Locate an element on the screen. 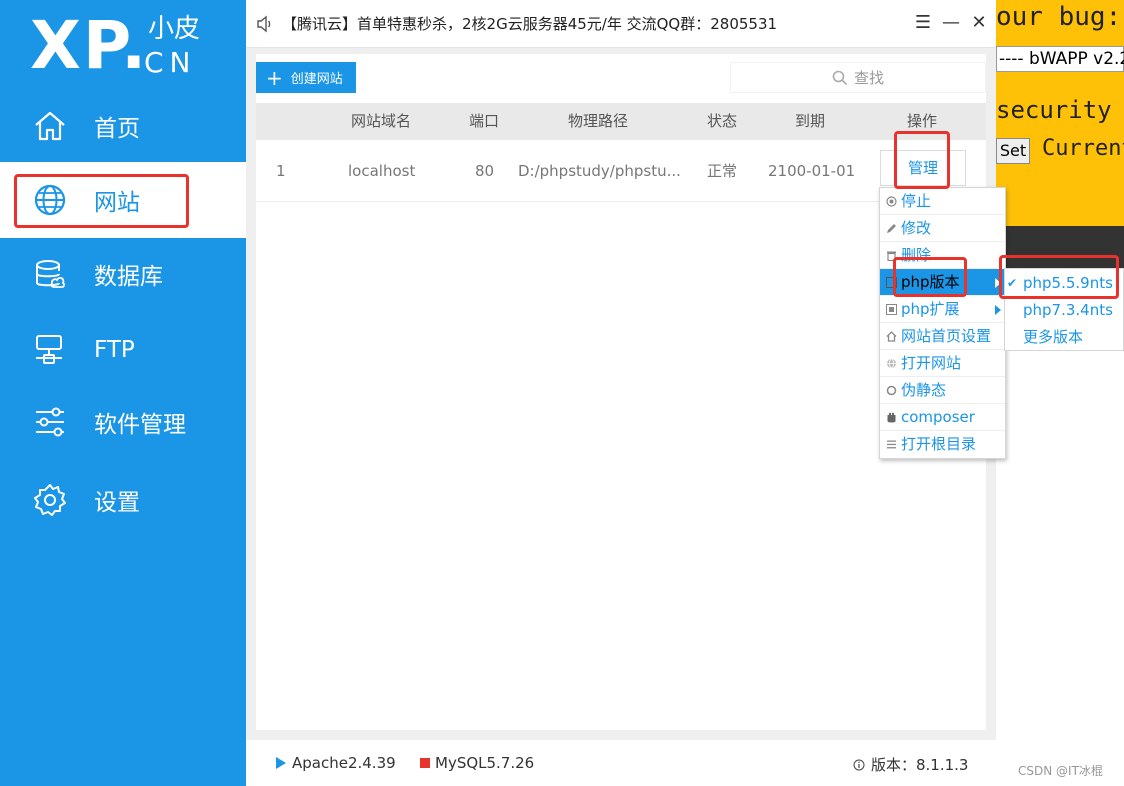 Image resolution: width=1124 pixels, height=786 pixels. php-version-label: php5.5.9nts is located at coordinates (1068, 283).